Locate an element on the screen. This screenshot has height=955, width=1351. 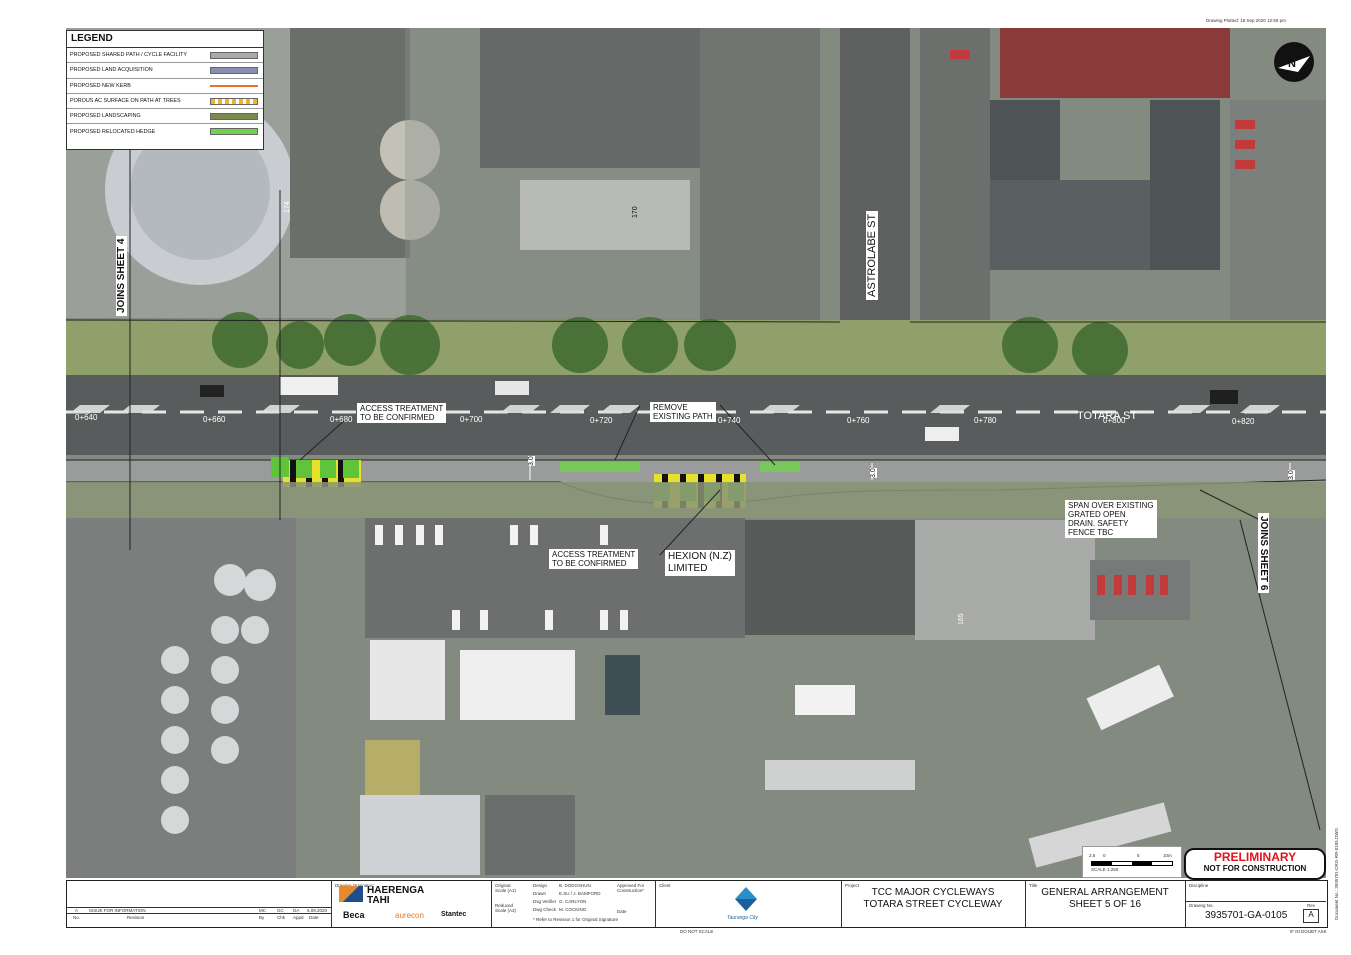
legend-item: PROPOSED RELOCATED HEDGE is located at coordinates (165, 131).